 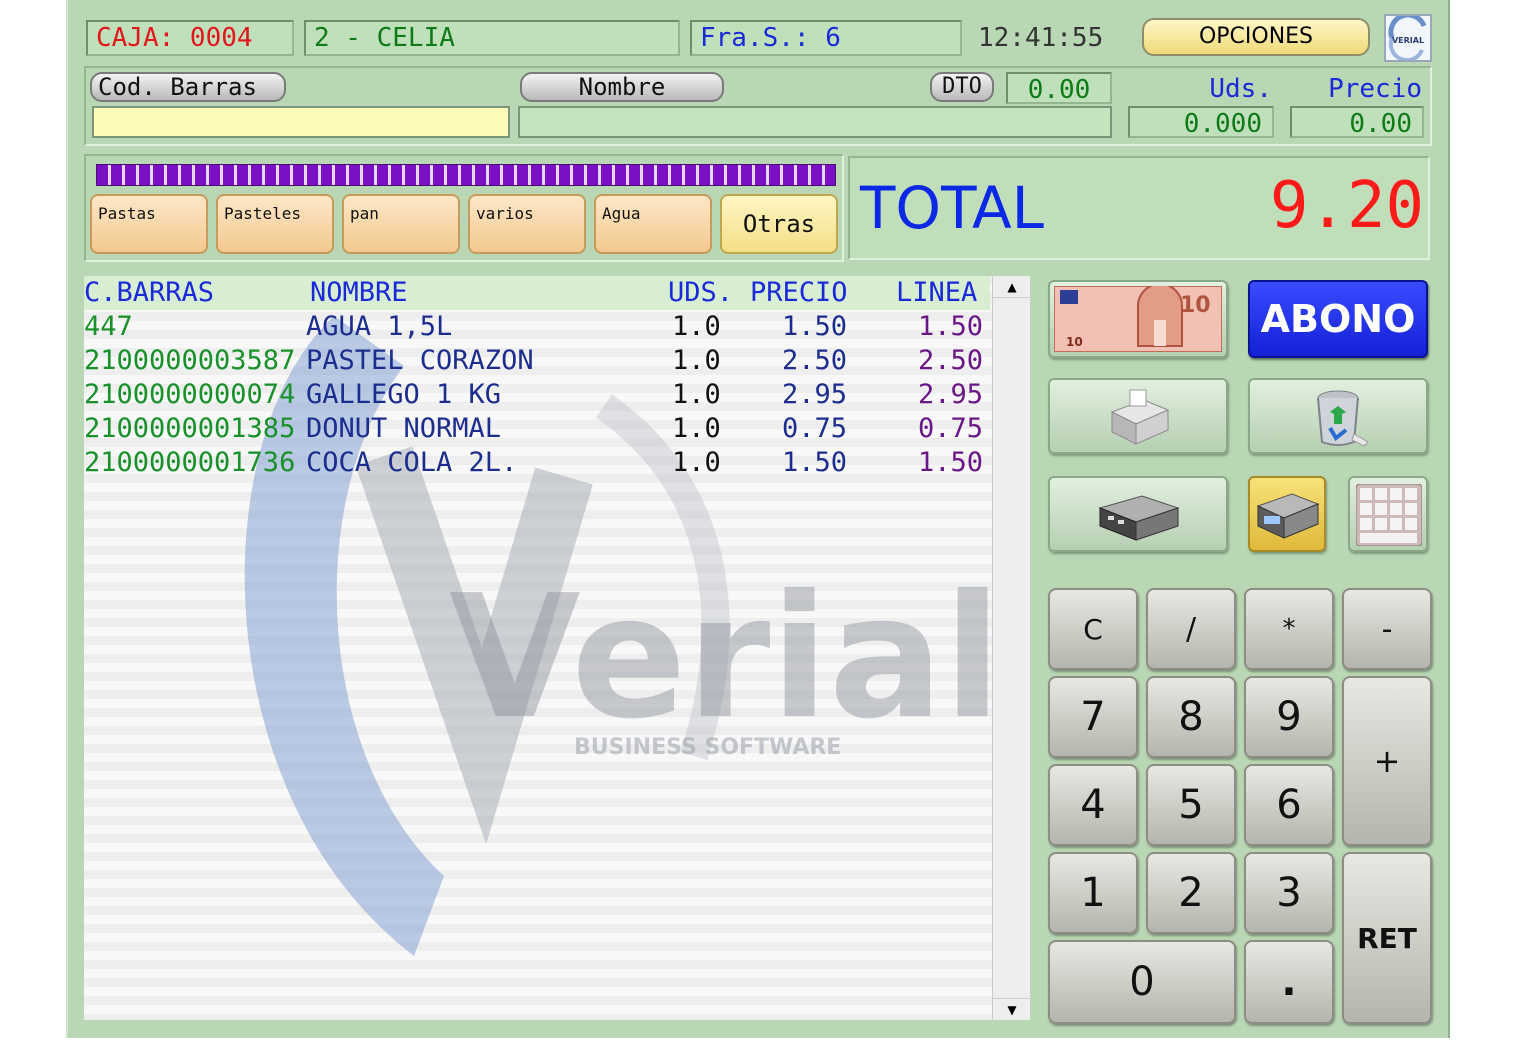 I want to click on key-6: 6, so click(x=1289, y=805).